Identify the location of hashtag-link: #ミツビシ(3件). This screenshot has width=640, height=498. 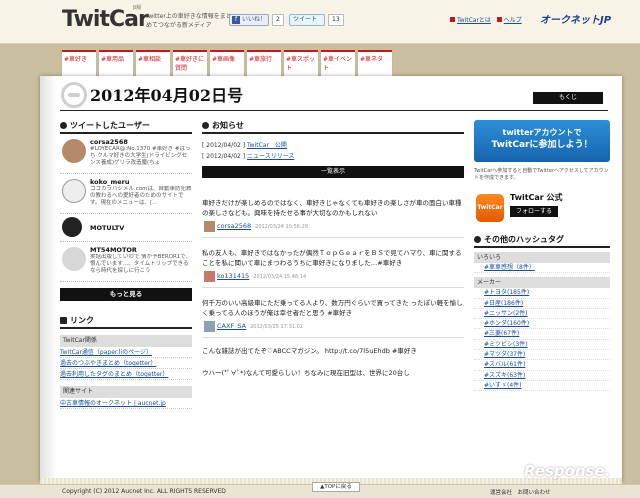
(506, 344).